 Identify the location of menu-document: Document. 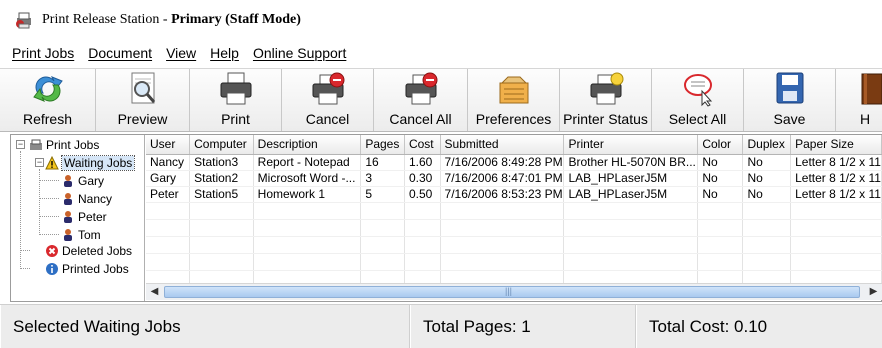
(120, 53).